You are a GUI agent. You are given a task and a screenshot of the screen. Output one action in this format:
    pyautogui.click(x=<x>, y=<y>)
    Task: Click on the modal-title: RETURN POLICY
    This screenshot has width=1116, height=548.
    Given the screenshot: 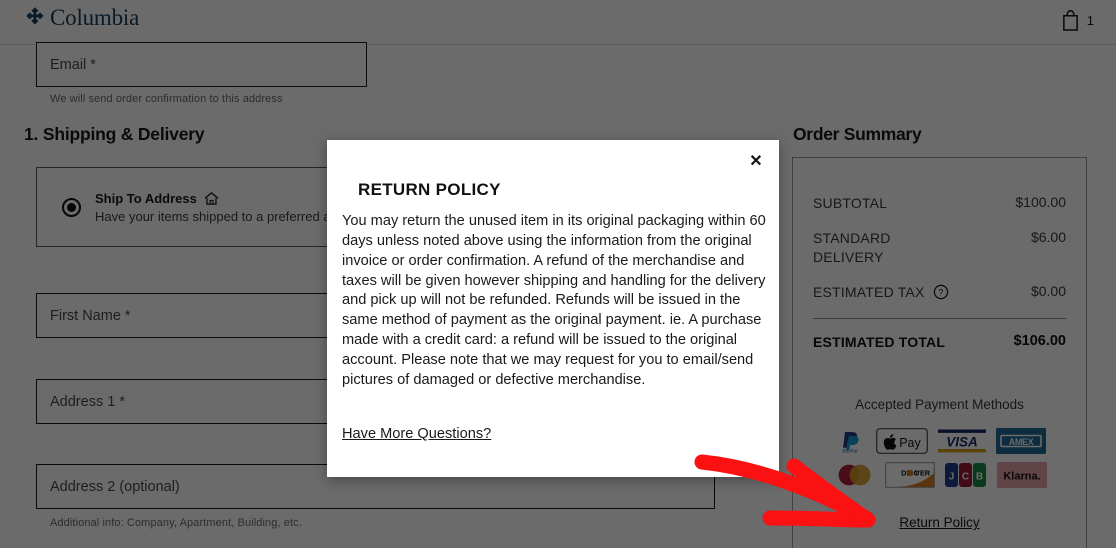 What is the action you would take?
    pyautogui.click(x=429, y=189)
    